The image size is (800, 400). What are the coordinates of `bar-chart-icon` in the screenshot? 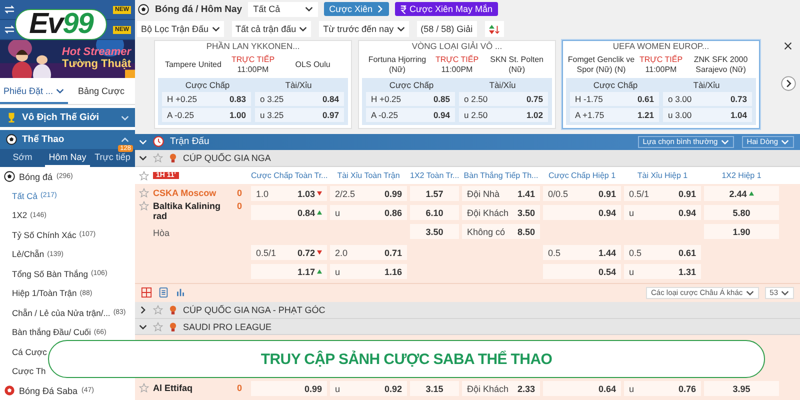 It's located at (180, 292).